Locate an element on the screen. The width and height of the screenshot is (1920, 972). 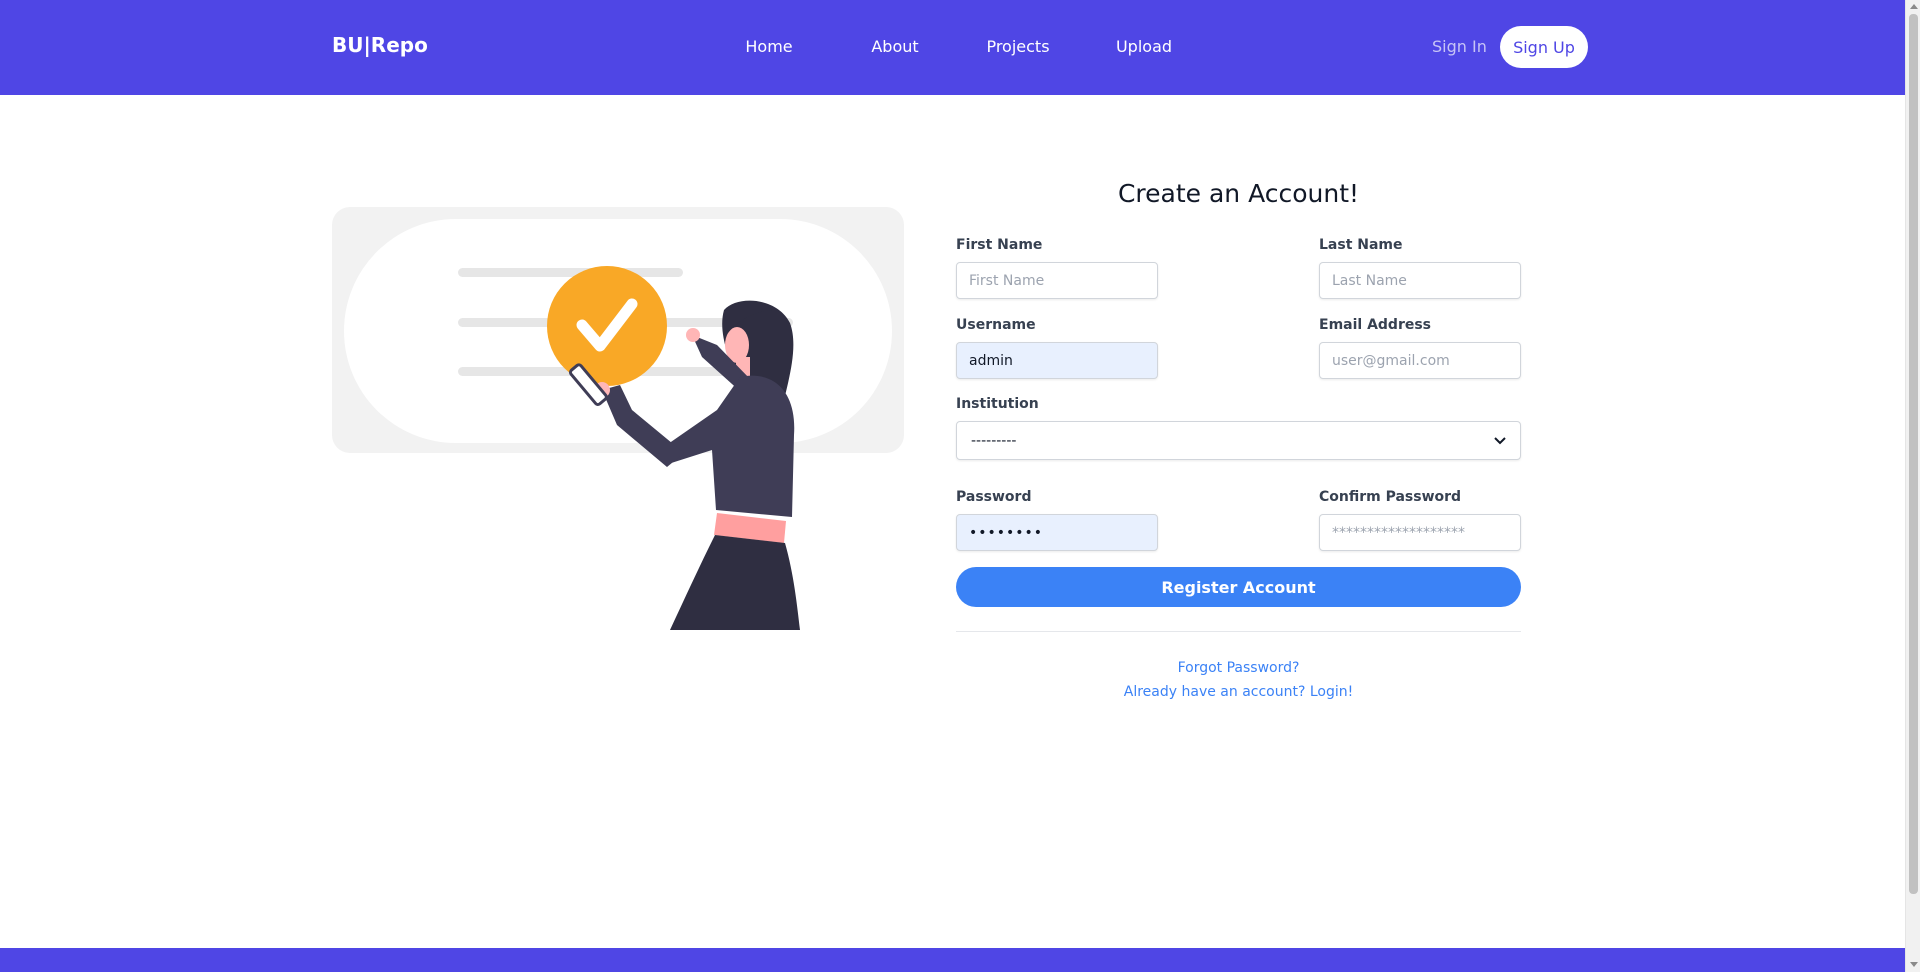
email-label: Email Address is located at coordinates (1375, 325).